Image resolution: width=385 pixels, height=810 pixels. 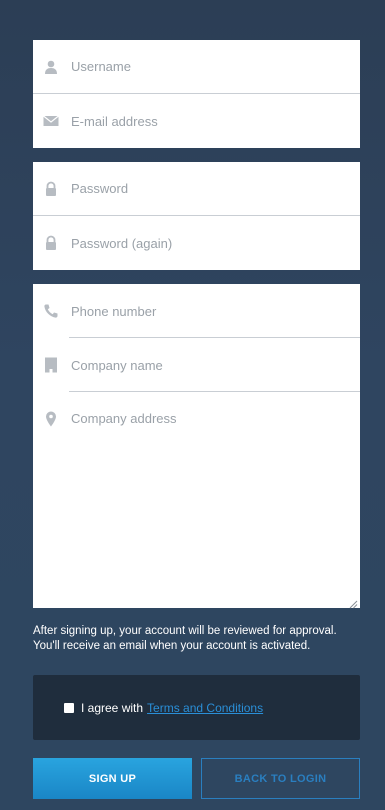 What do you see at coordinates (215, 311) in the screenshot?
I see `phone-input` at bounding box center [215, 311].